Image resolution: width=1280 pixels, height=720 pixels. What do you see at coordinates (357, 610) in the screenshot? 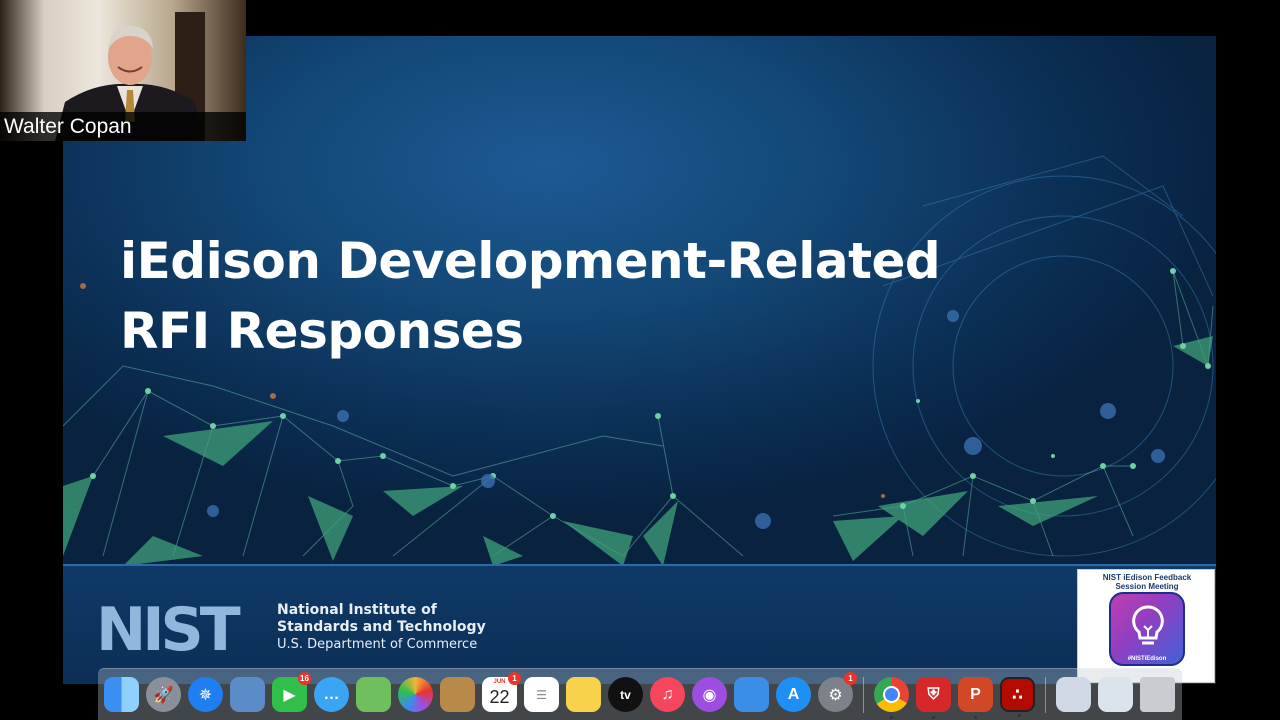
I see `org-name-line-1: National Institute of` at bounding box center [357, 610].